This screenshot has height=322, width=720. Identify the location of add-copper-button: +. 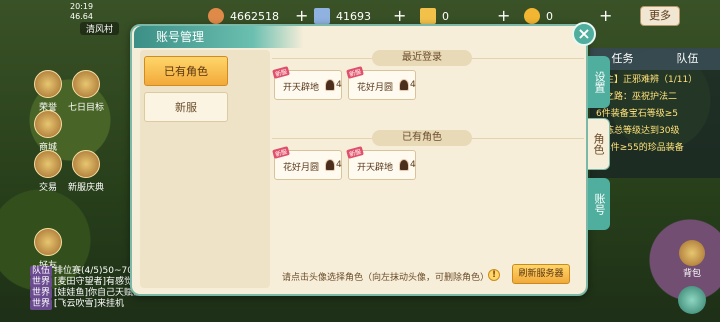
(301, 16).